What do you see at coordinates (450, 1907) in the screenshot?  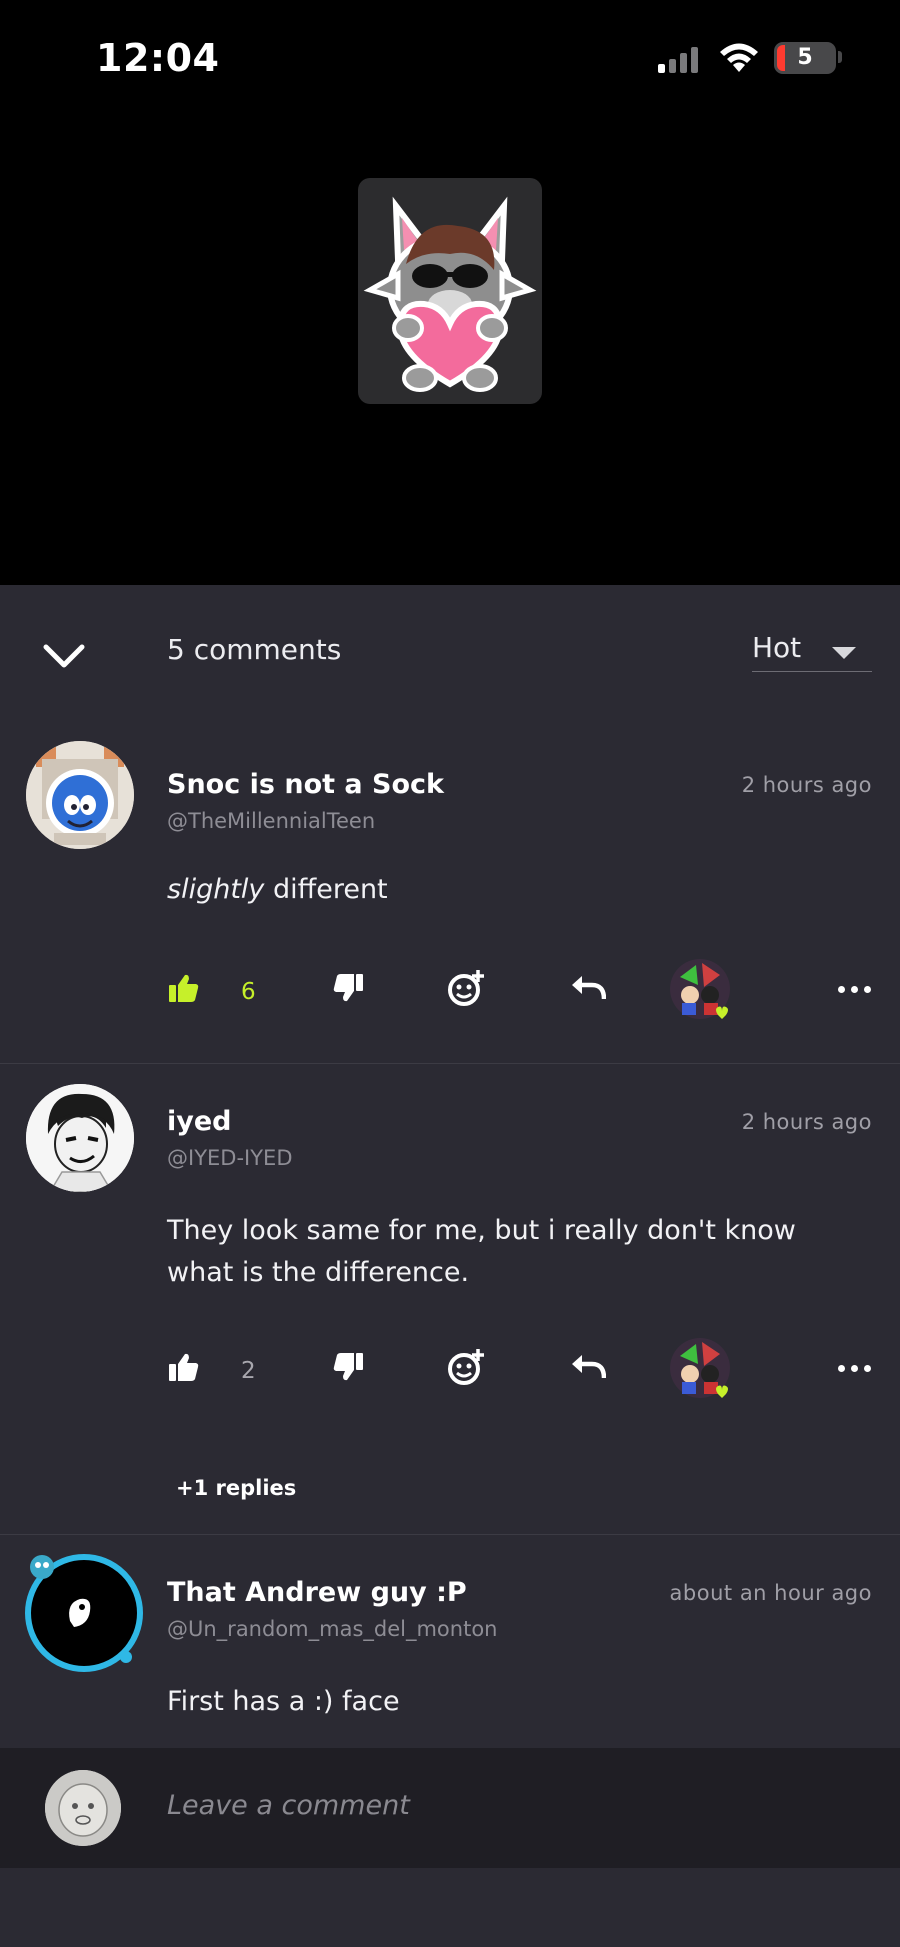 I see `bottom-safe-area` at bounding box center [450, 1907].